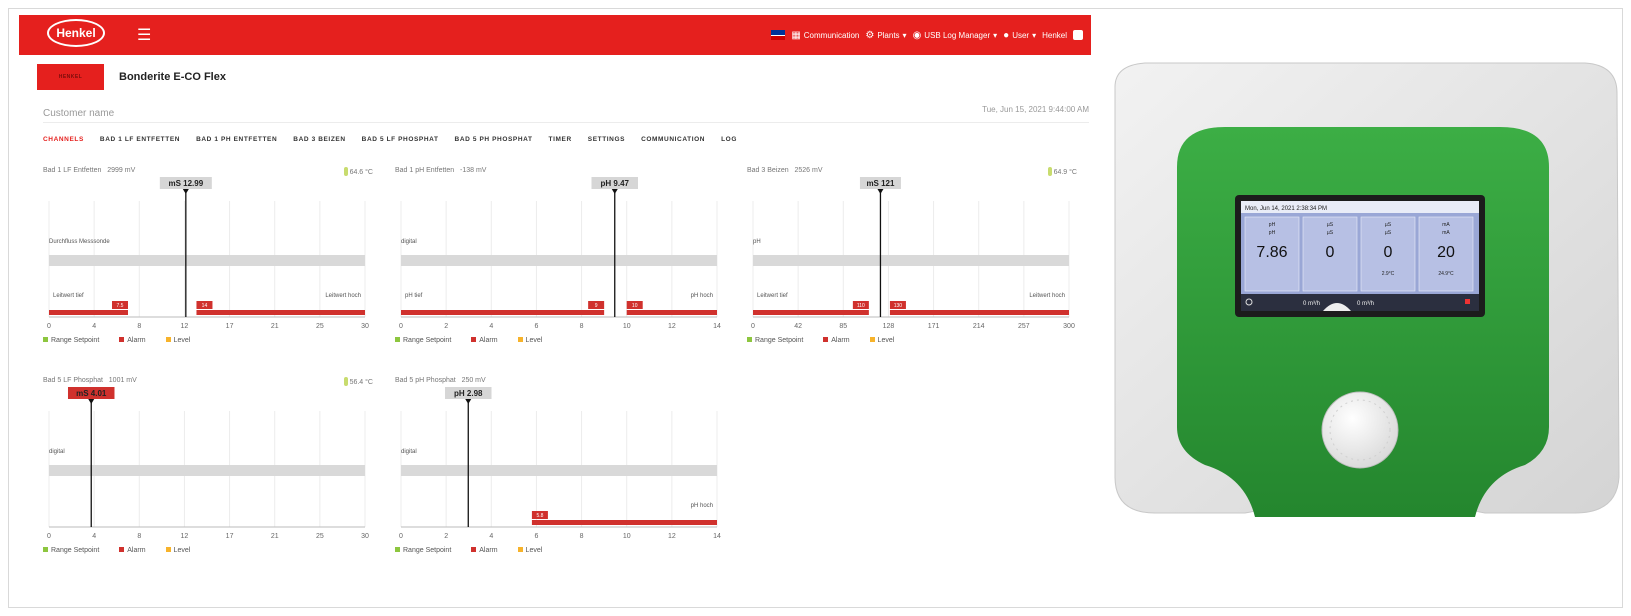 This screenshot has width=1631, height=616. I want to click on tab-bad-5-ph-phosphat: BAD 5 PH PHOSPHAT, so click(494, 139).